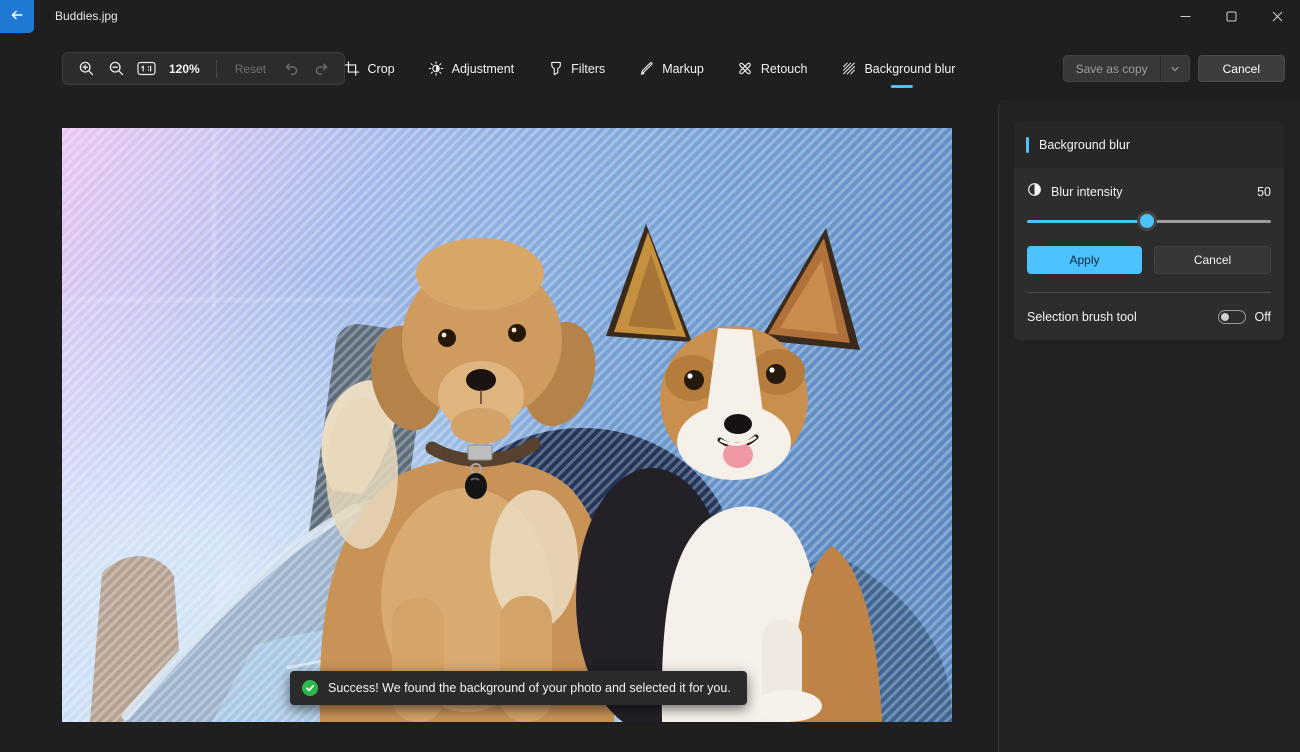 Image resolution: width=1300 pixels, height=752 pixels. I want to click on retouch-icon, so click(745, 68).